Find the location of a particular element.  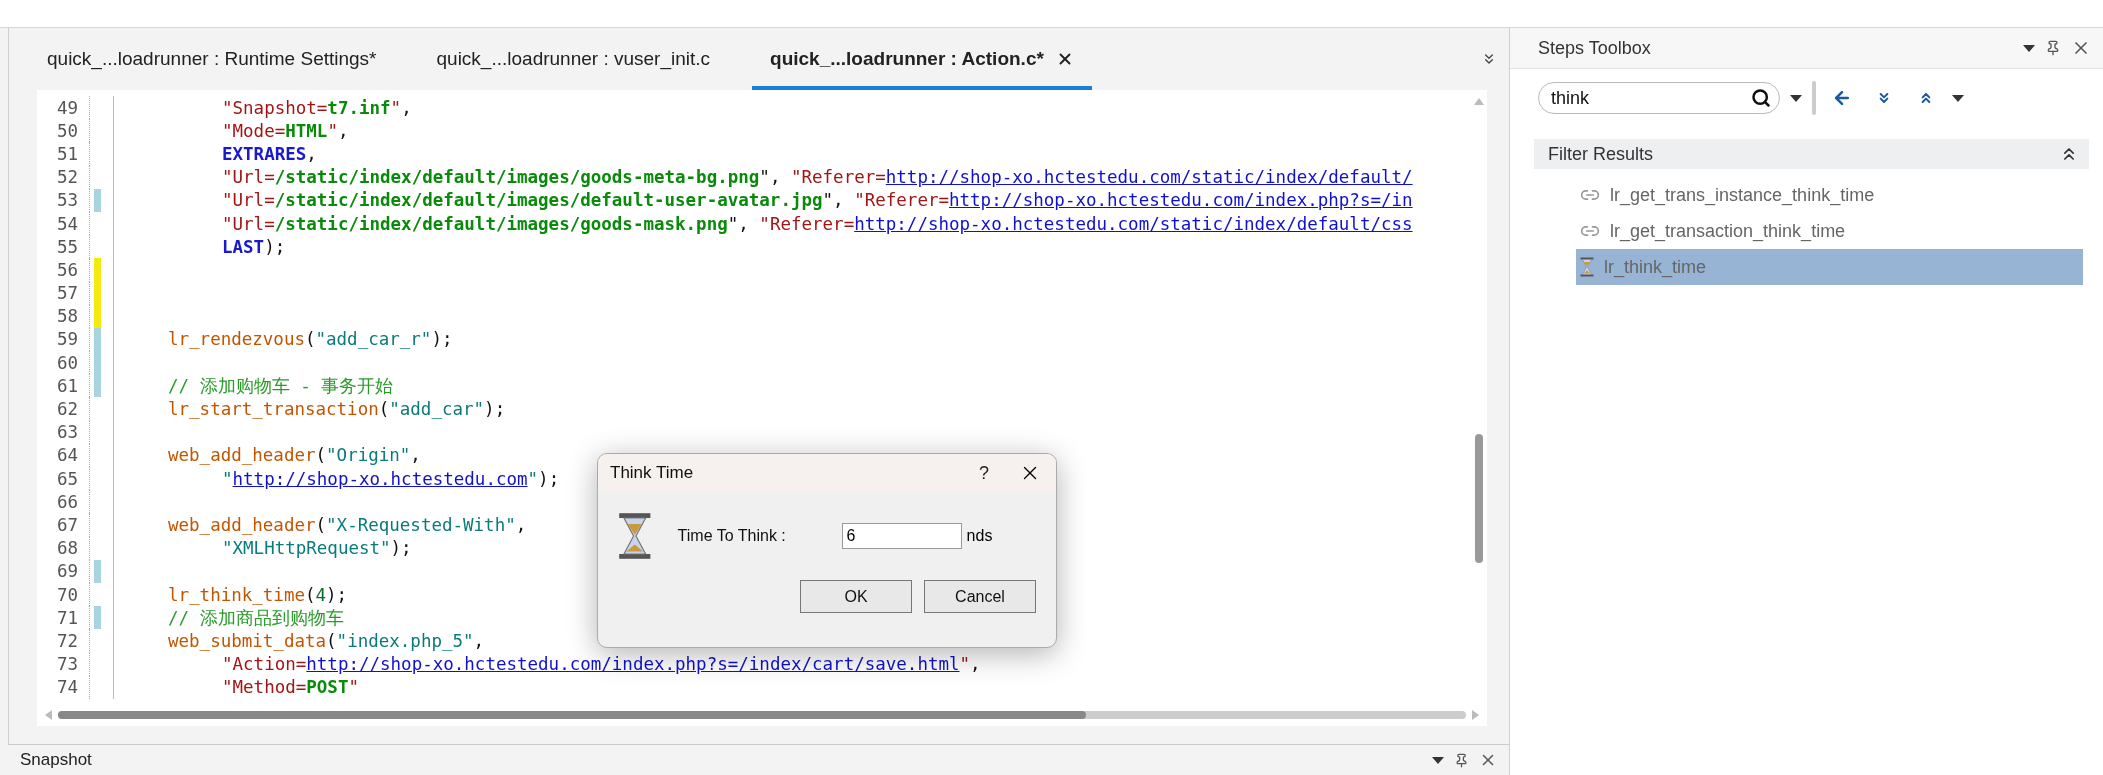

code-line: "http://shop-xo.hctestedu.com"); is located at coordinates (390, 478).